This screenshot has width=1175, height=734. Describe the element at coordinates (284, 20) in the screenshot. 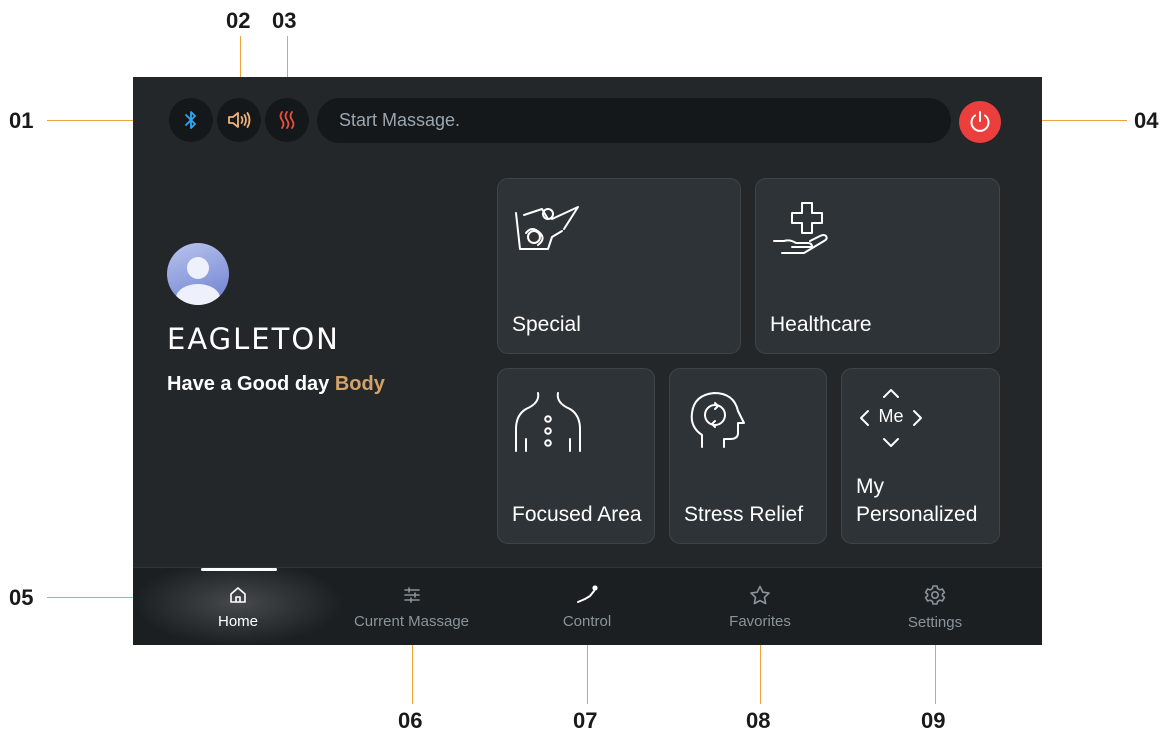

I see `callout-03: 03` at that location.